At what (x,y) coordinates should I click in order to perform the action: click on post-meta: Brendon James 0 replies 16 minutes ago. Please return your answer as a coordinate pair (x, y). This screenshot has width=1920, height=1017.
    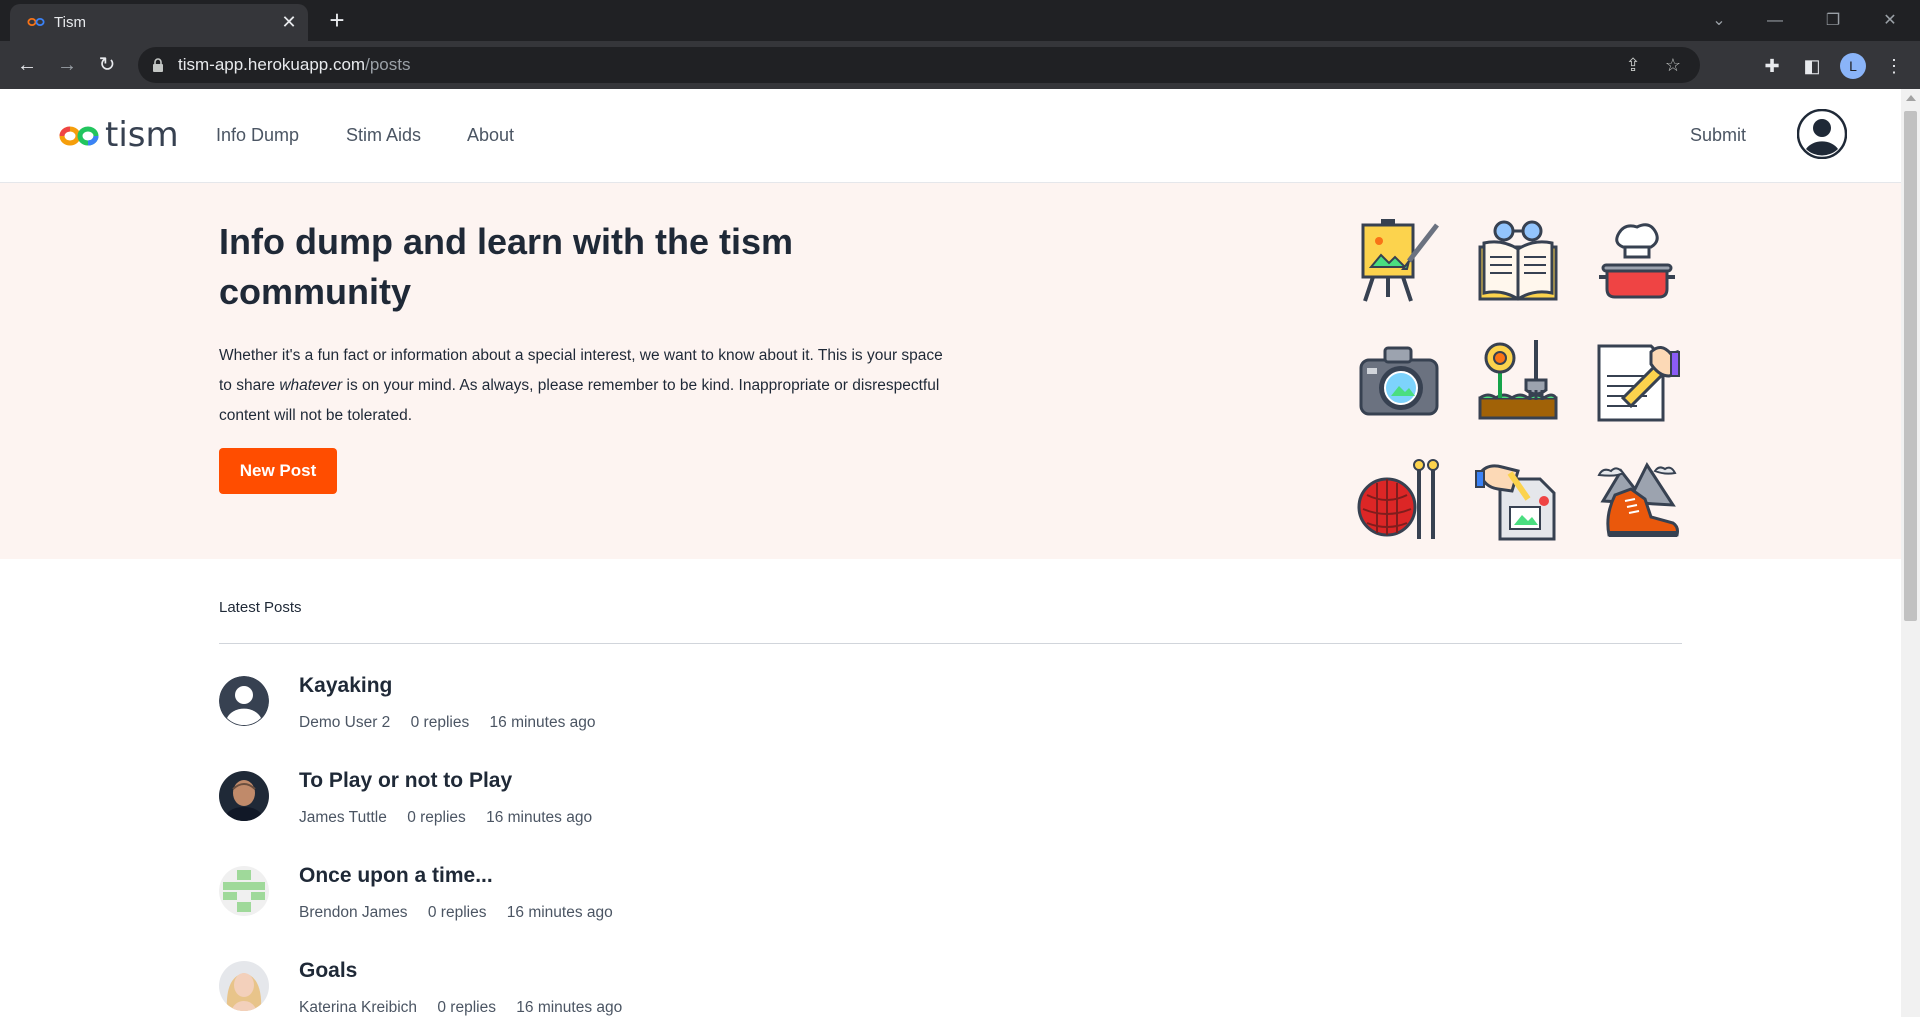
    Looking at the image, I should click on (464, 913).